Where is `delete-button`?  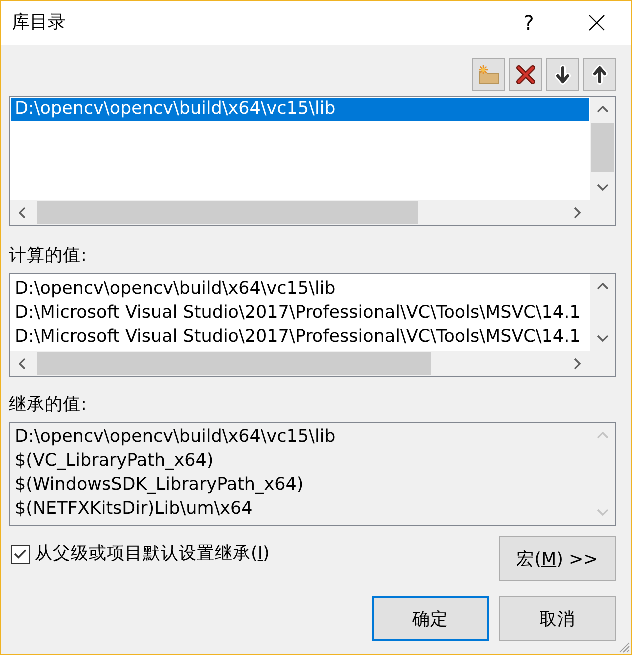 delete-button is located at coordinates (525, 74).